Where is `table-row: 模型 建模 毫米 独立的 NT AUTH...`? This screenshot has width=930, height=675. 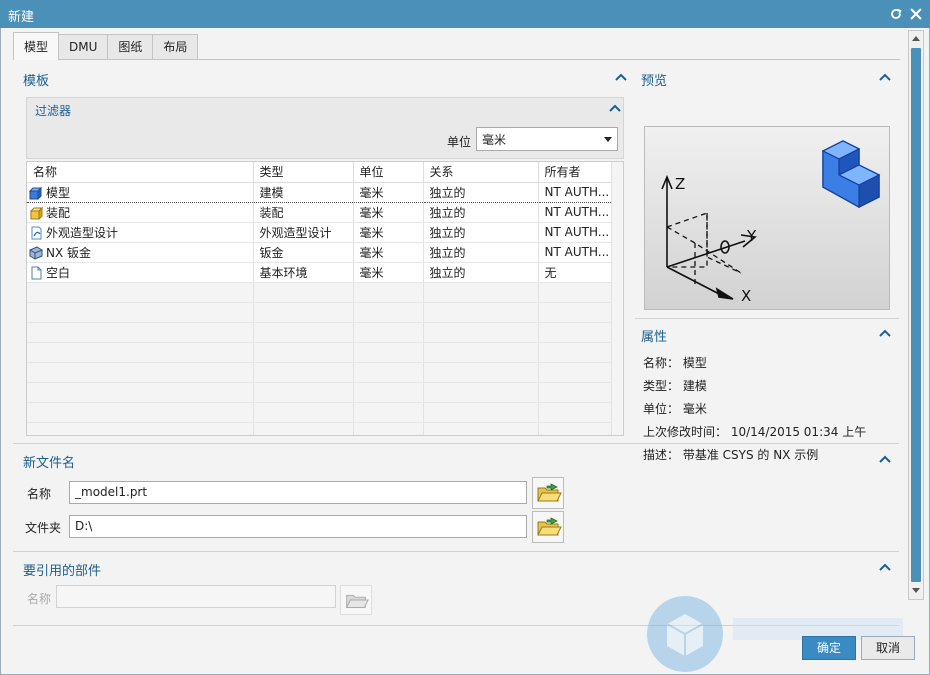
table-row: 模型 建模 毫米 独立的 NT AUTH... is located at coordinates (320, 192).